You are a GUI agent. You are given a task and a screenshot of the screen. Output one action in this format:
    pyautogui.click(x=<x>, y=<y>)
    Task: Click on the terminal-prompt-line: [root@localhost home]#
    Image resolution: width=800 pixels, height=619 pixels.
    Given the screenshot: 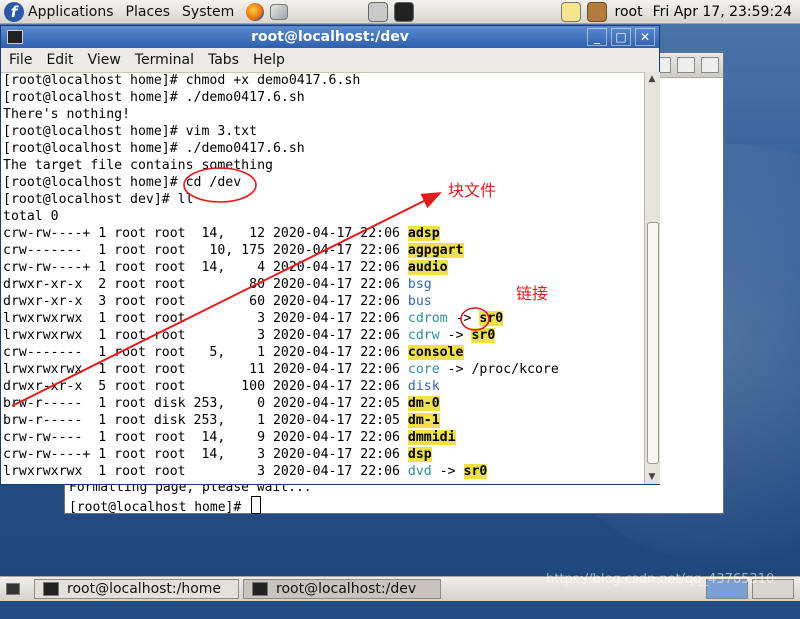 What is the action you would take?
    pyautogui.click(x=396, y=506)
    